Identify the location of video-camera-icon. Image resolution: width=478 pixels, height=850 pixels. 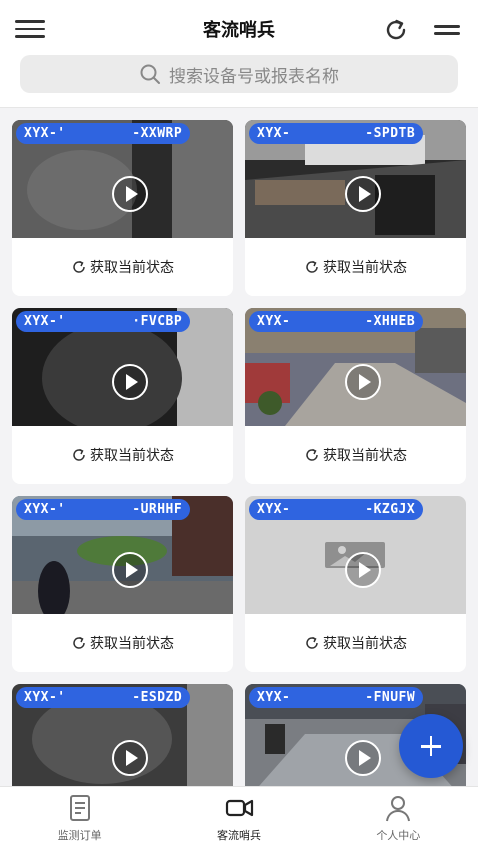
(239, 808).